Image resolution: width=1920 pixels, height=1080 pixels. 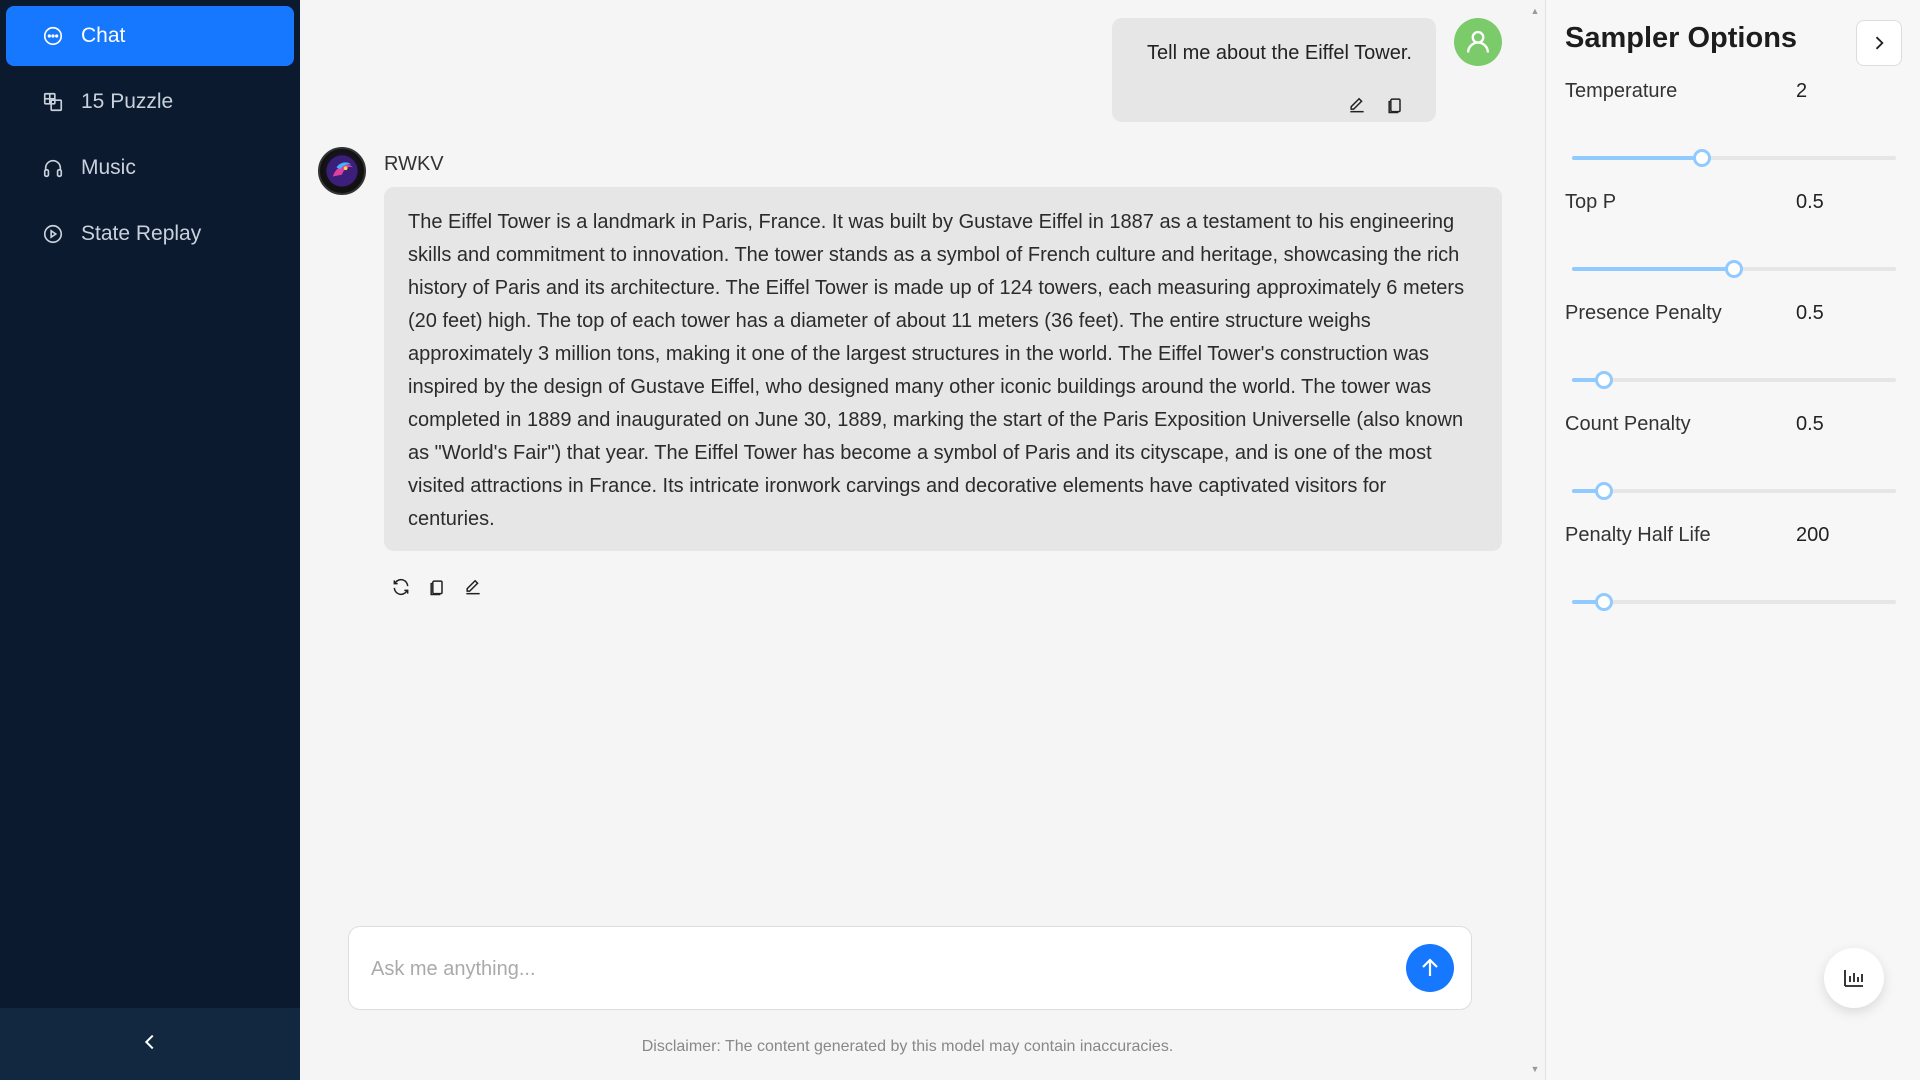 I want to click on user-message-bubble: Tell me about the Eiffel Tower., so click(x=1274, y=70).